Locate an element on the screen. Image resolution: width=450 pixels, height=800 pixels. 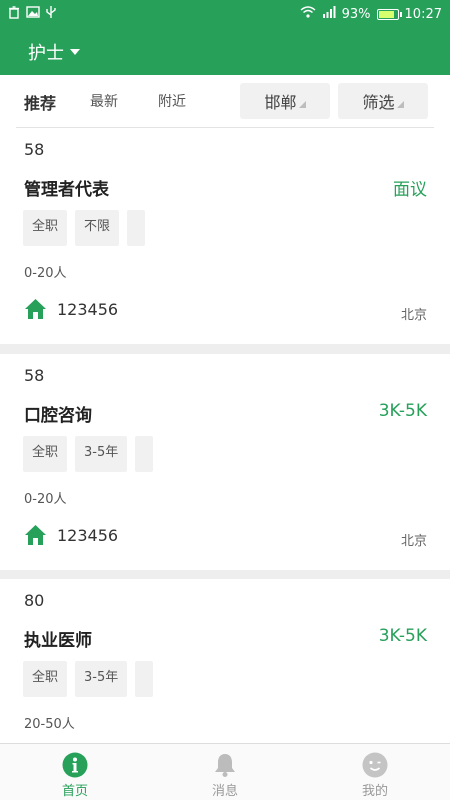
tab-recommend: 推荐 is located at coordinates (40, 102).